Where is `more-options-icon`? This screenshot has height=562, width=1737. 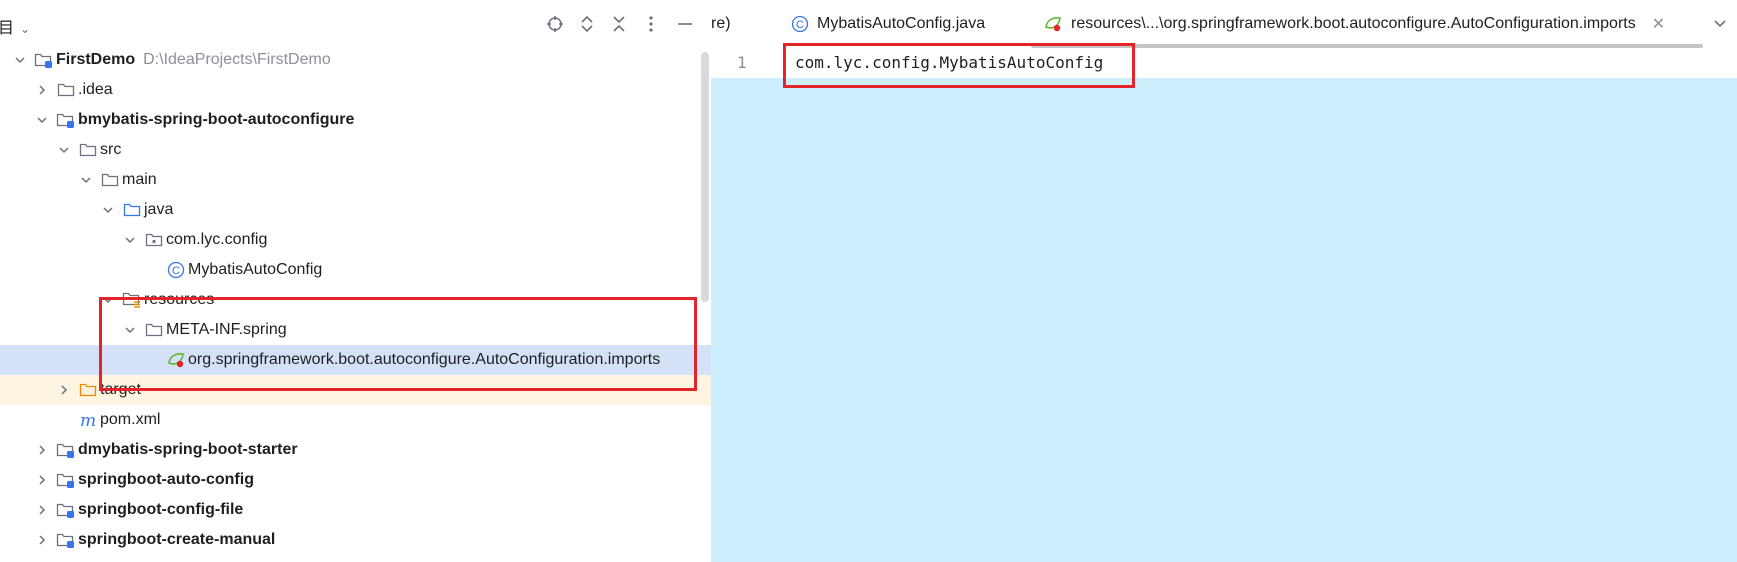 more-options-icon is located at coordinates (651, 24).